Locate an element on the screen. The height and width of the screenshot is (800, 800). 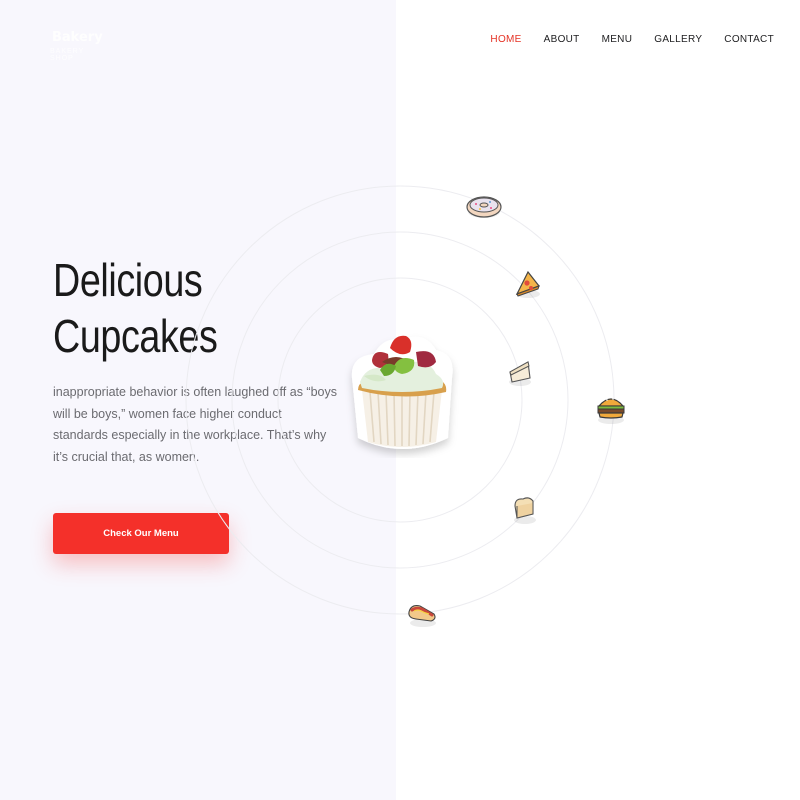
donut-icon is located at coordinates (484, 208).